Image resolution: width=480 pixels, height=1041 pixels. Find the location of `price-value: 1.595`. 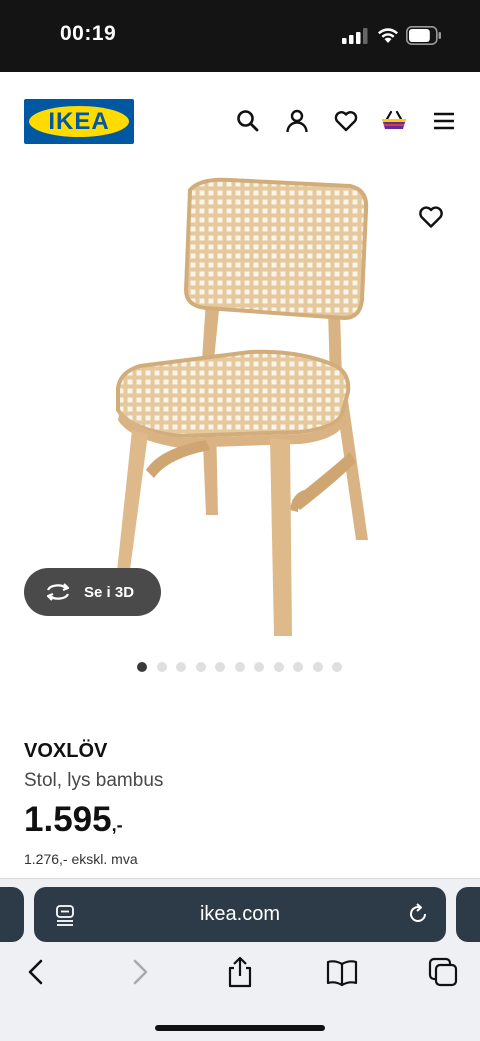

price-value: 1.595 is located at coordinates (68, 819).